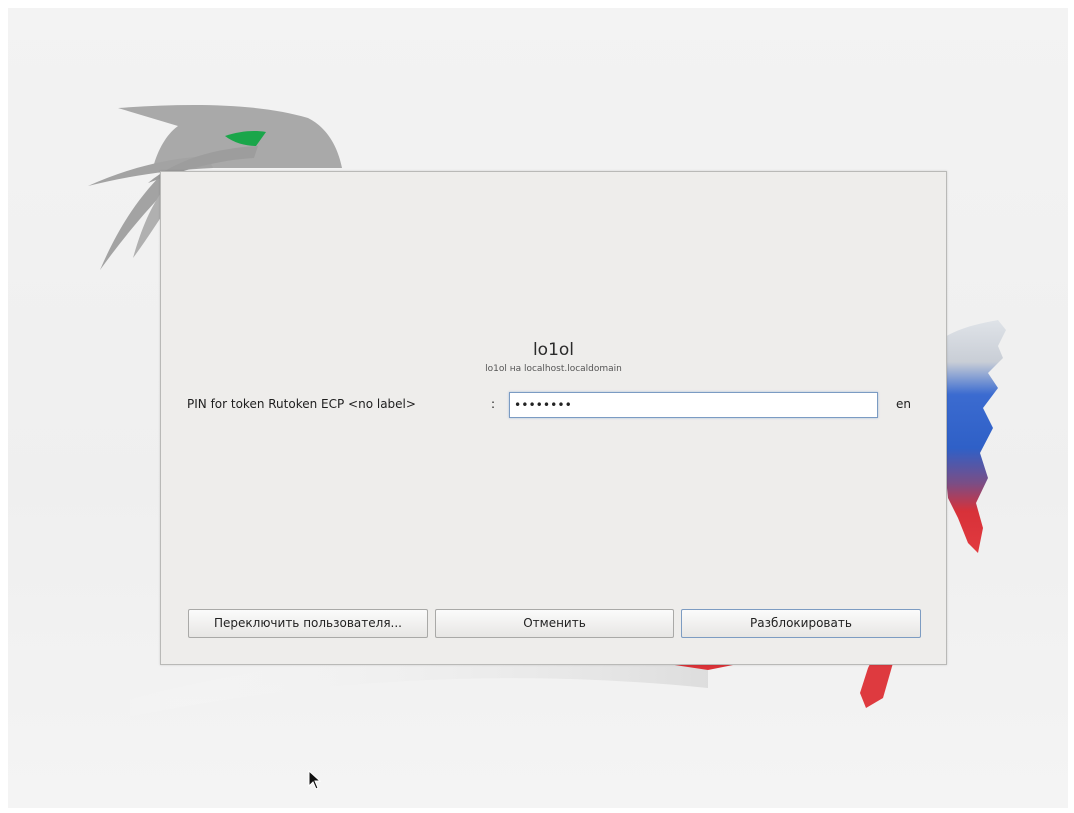 The image size is (1074, 813). What do you see at coordinates (301, 404) in the screenshot?
I see `pin-label: PIN for token Rutoken ECP <no label>` at bounding box center [301, 404].